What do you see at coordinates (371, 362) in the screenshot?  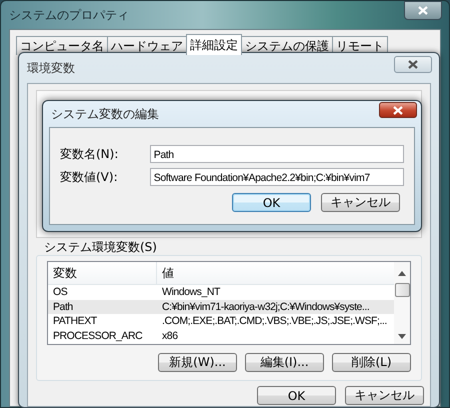 I see `button: 削除(L)` at bounding box center [371, 362].